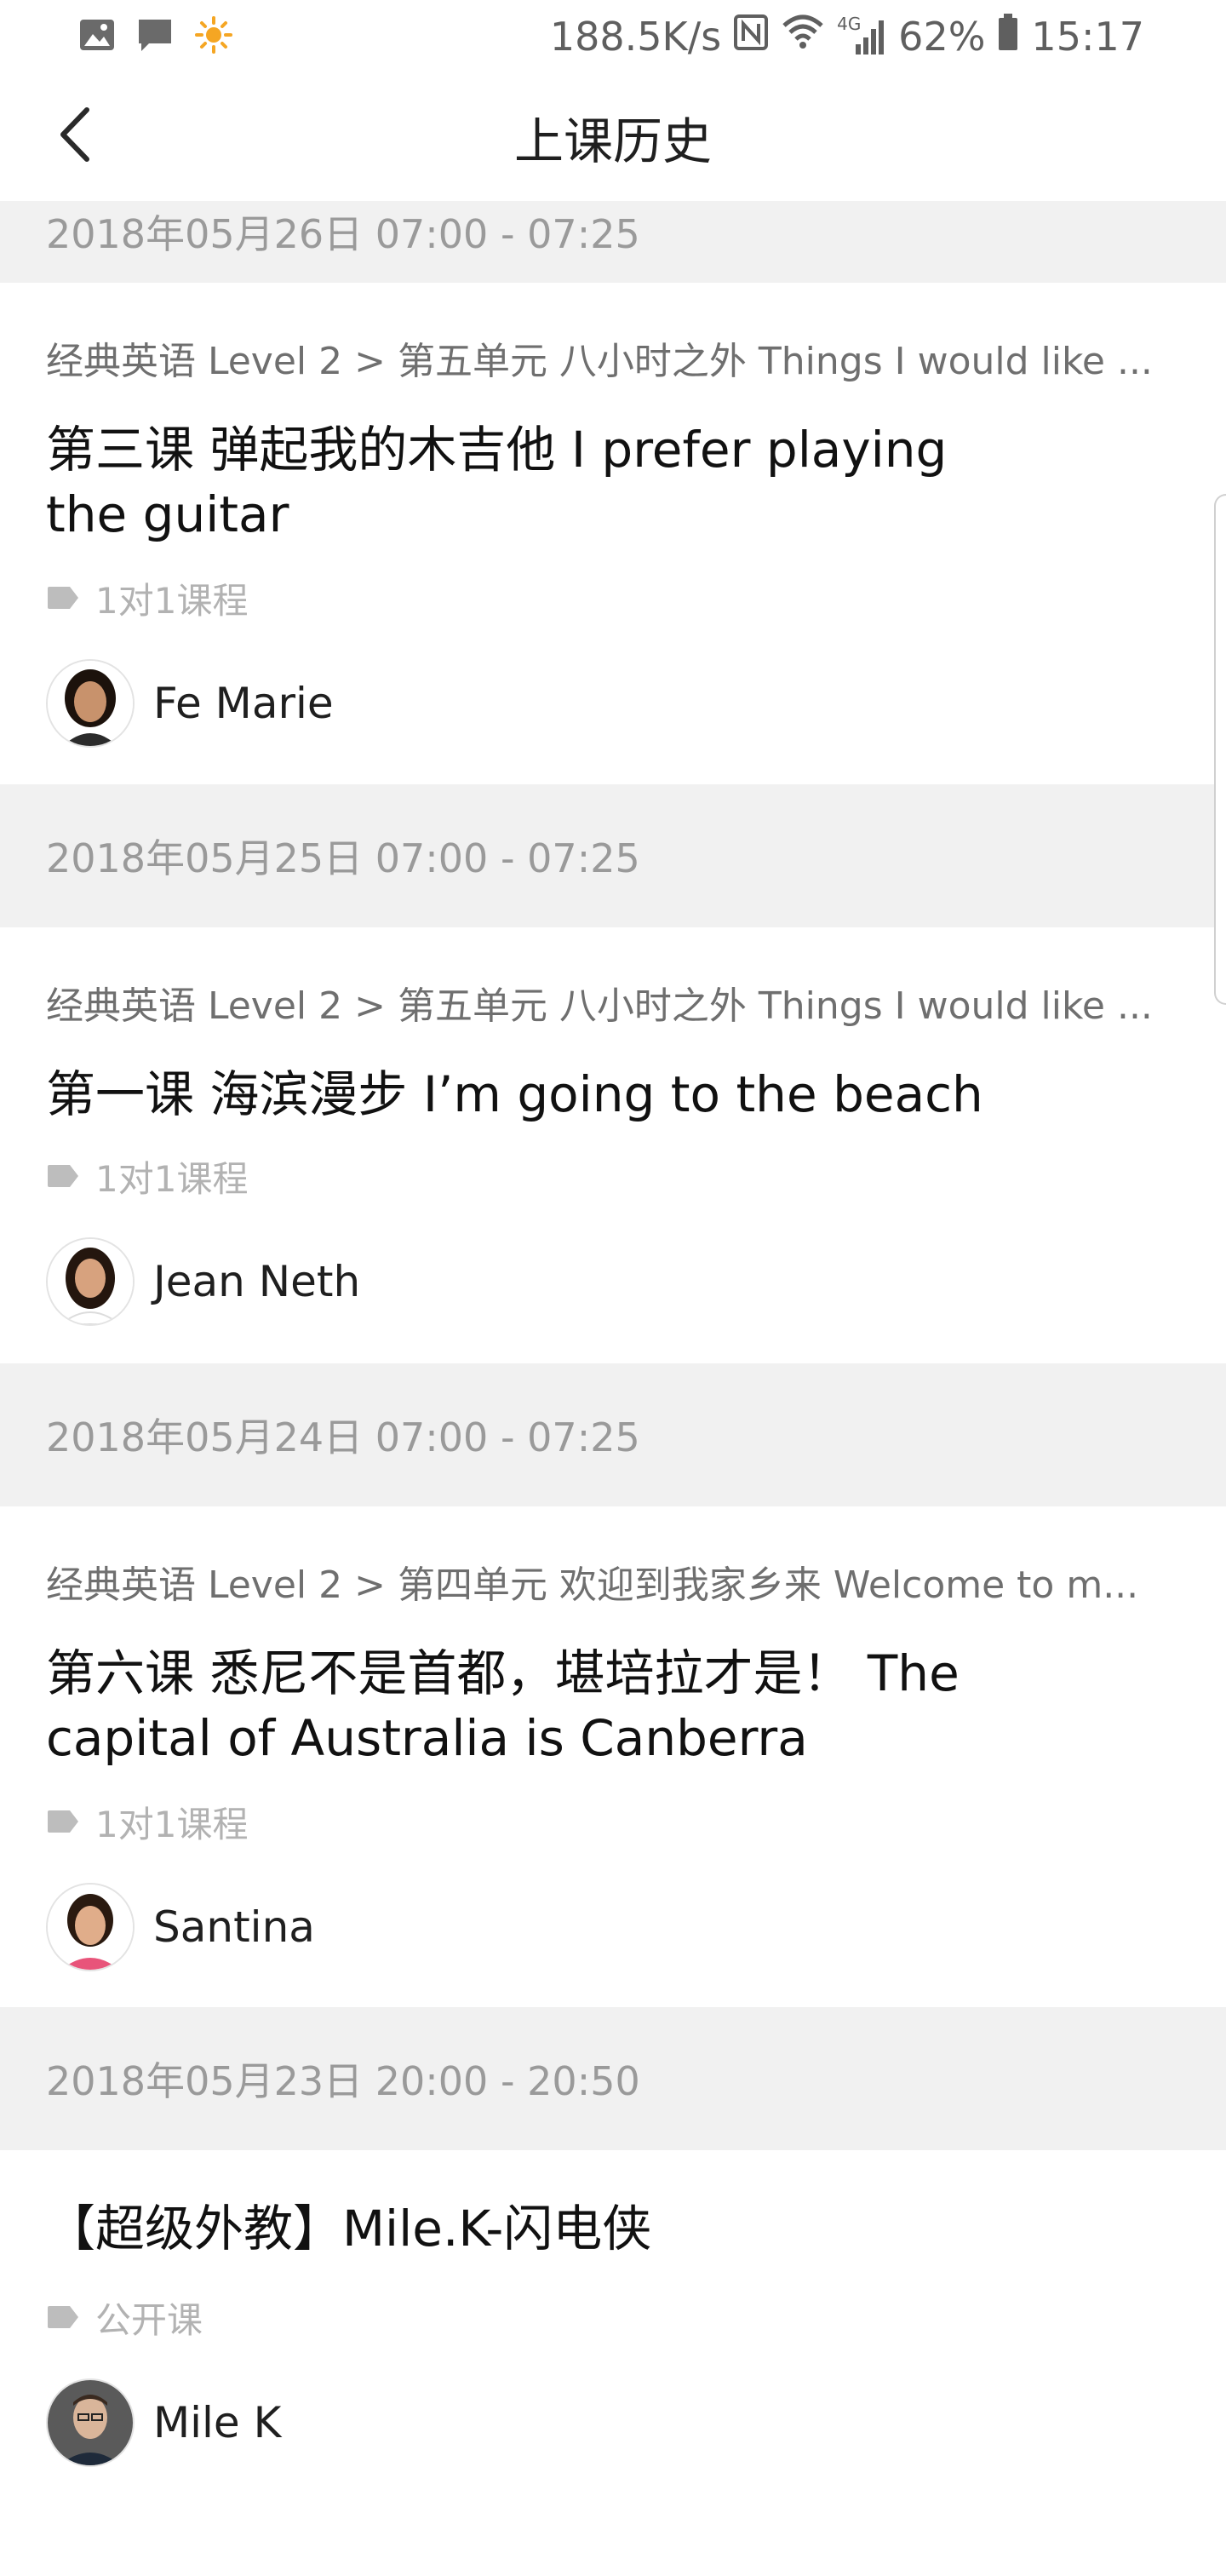 The image size is (1226, 2576). I want to click on battery-percent: 62%, so click(942, 37).